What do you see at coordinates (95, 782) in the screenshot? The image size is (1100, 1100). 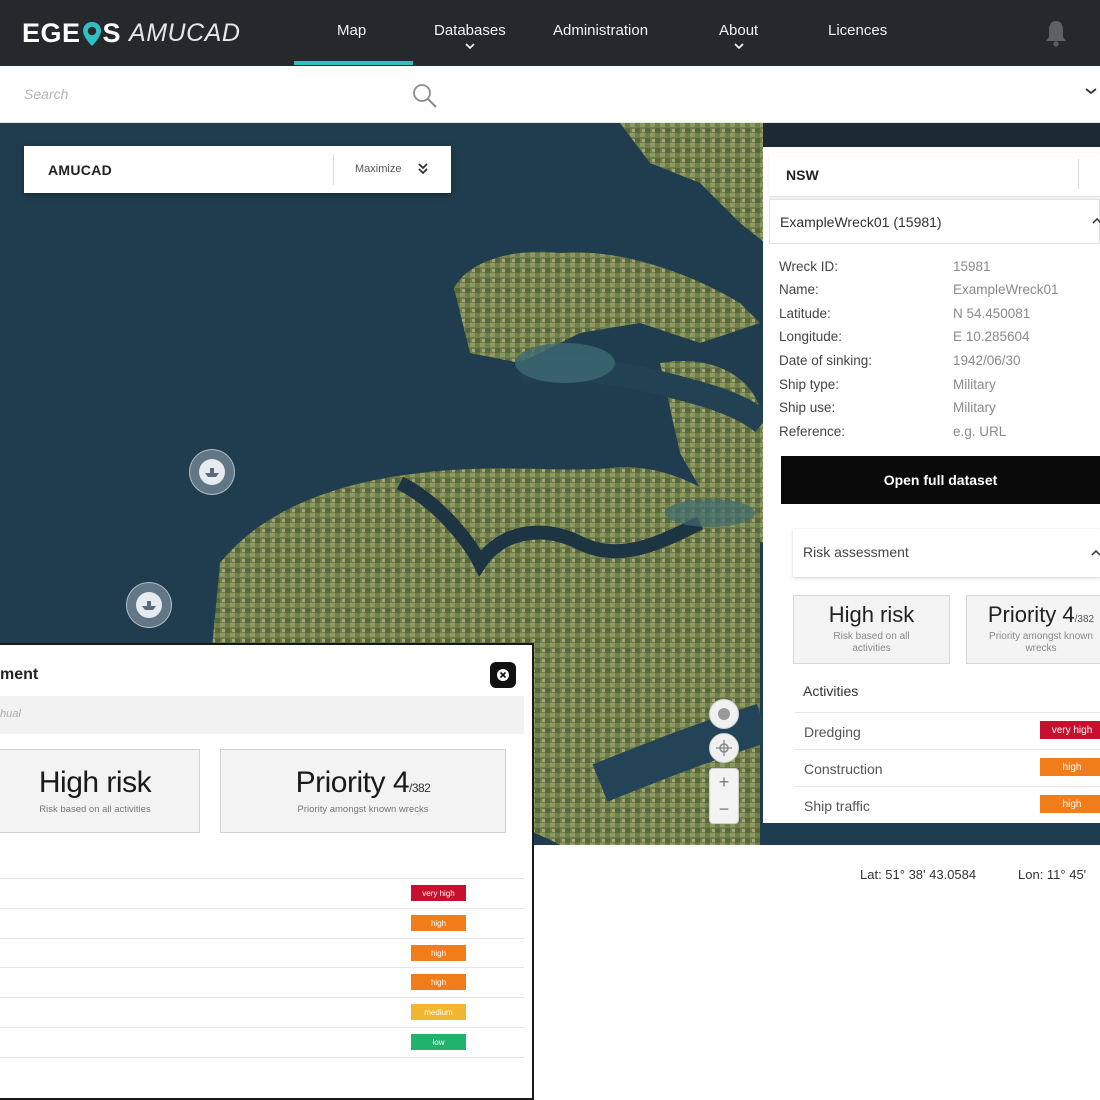 I see `risk-level-title: High risk` at bounding box center [95, 782].